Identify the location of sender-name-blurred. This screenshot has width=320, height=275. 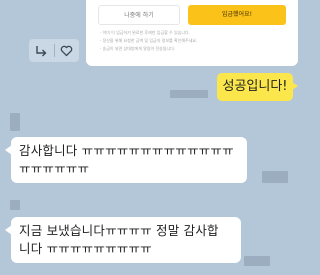
(15, 205).